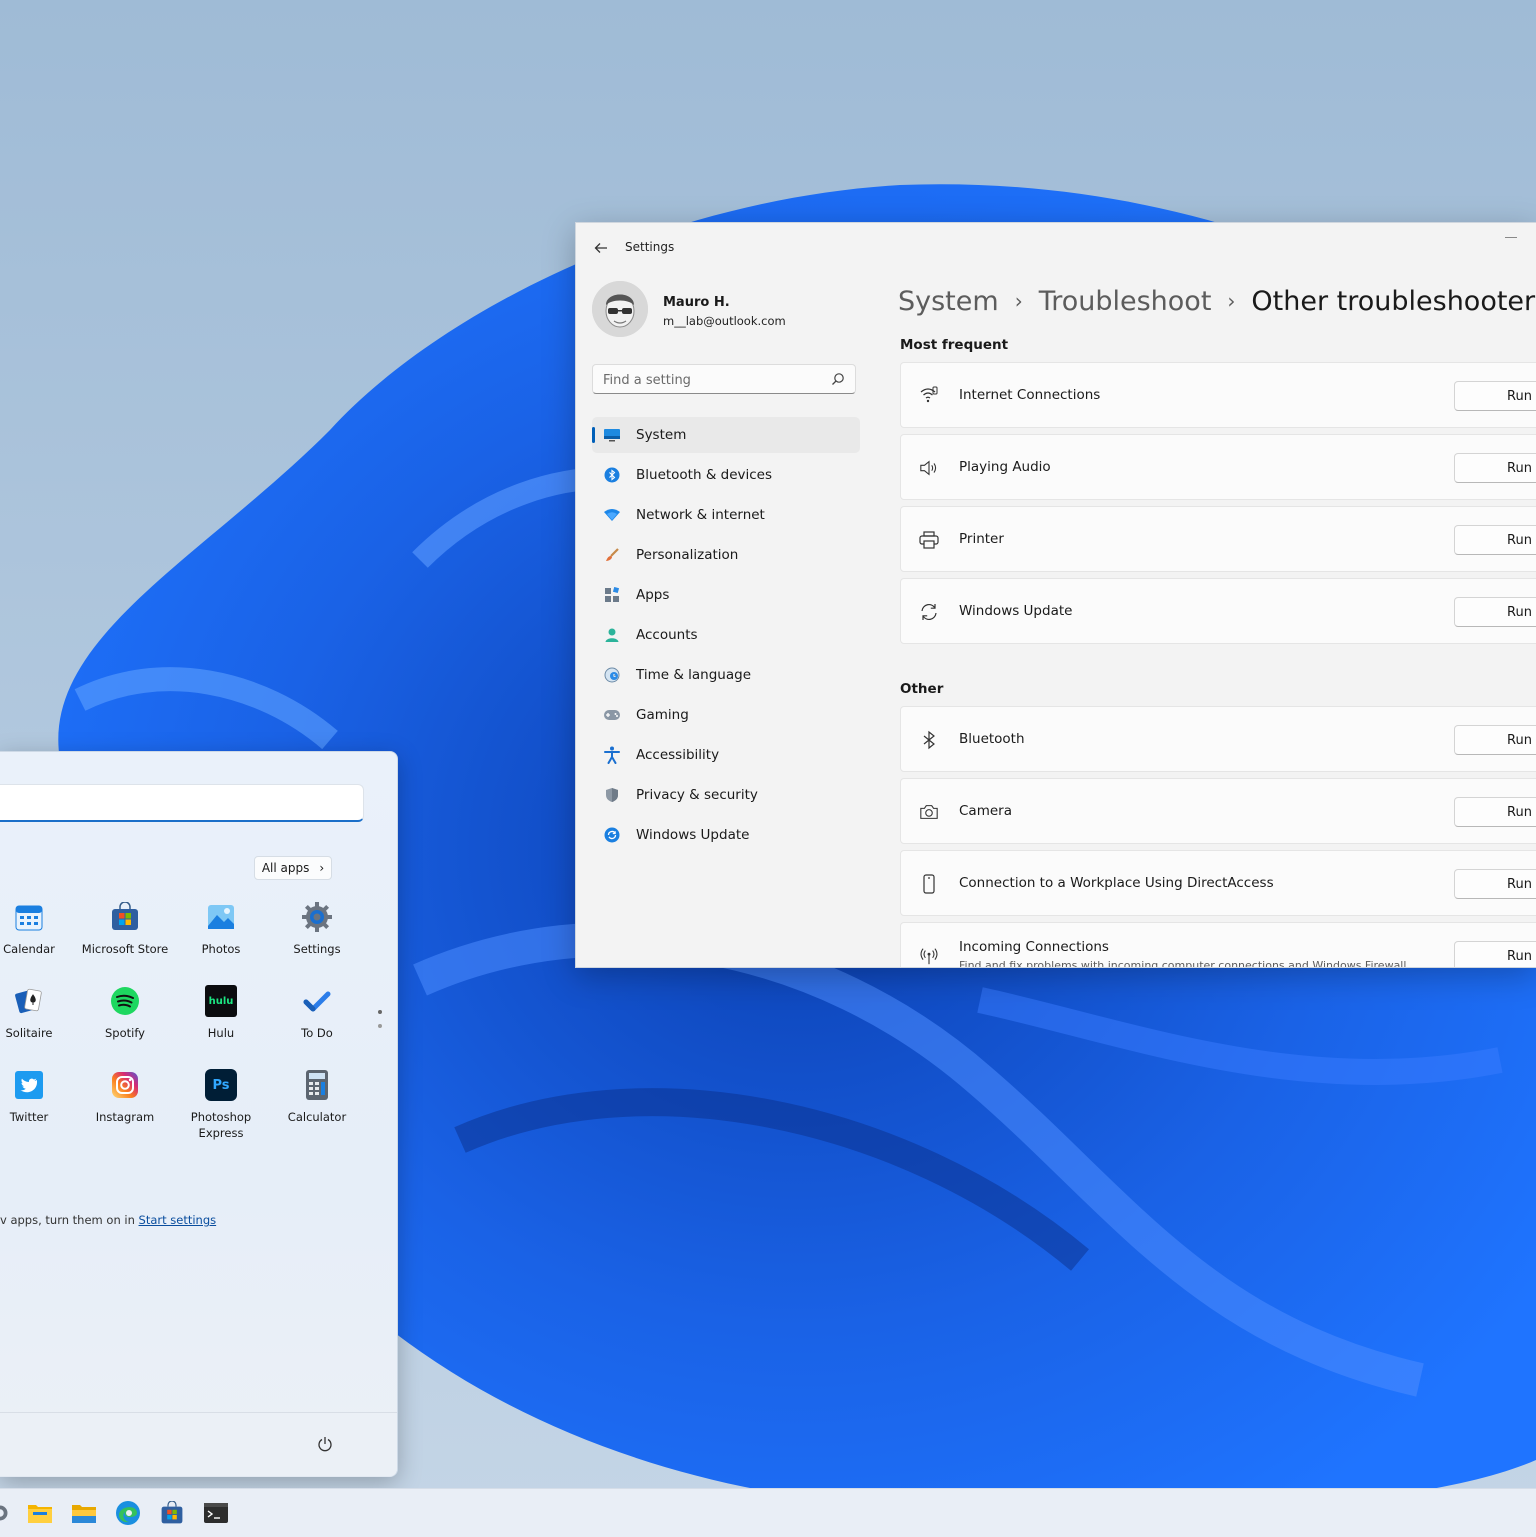  I want to click on brush-icon, so click(612, 555).